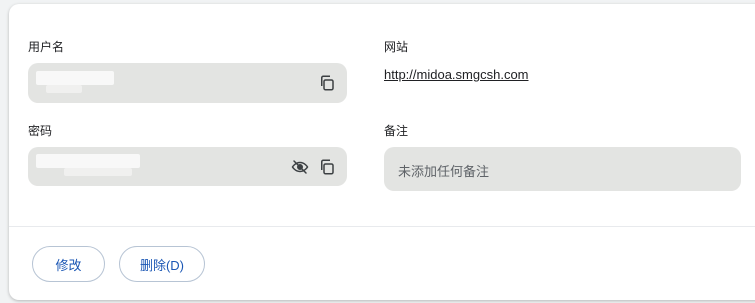 This screenshot has width=755, height=303. What do you see at coordinates (40, 131) in the screenshot?
I see `password-label: 密码` at bounding box center [40, 131].